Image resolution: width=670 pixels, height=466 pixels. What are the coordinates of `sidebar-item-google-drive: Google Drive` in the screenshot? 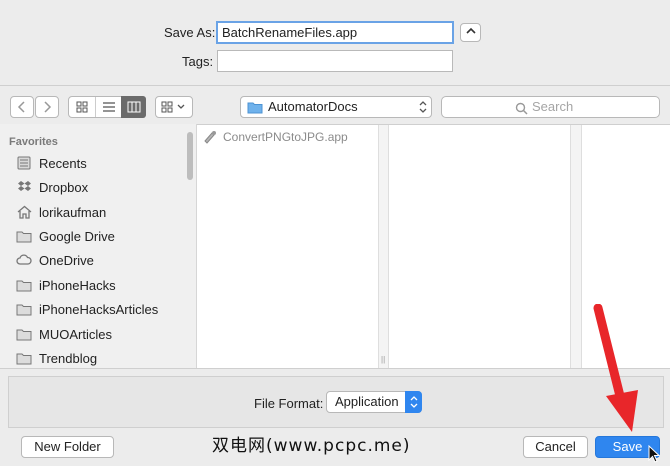 It's located at (65, 236).